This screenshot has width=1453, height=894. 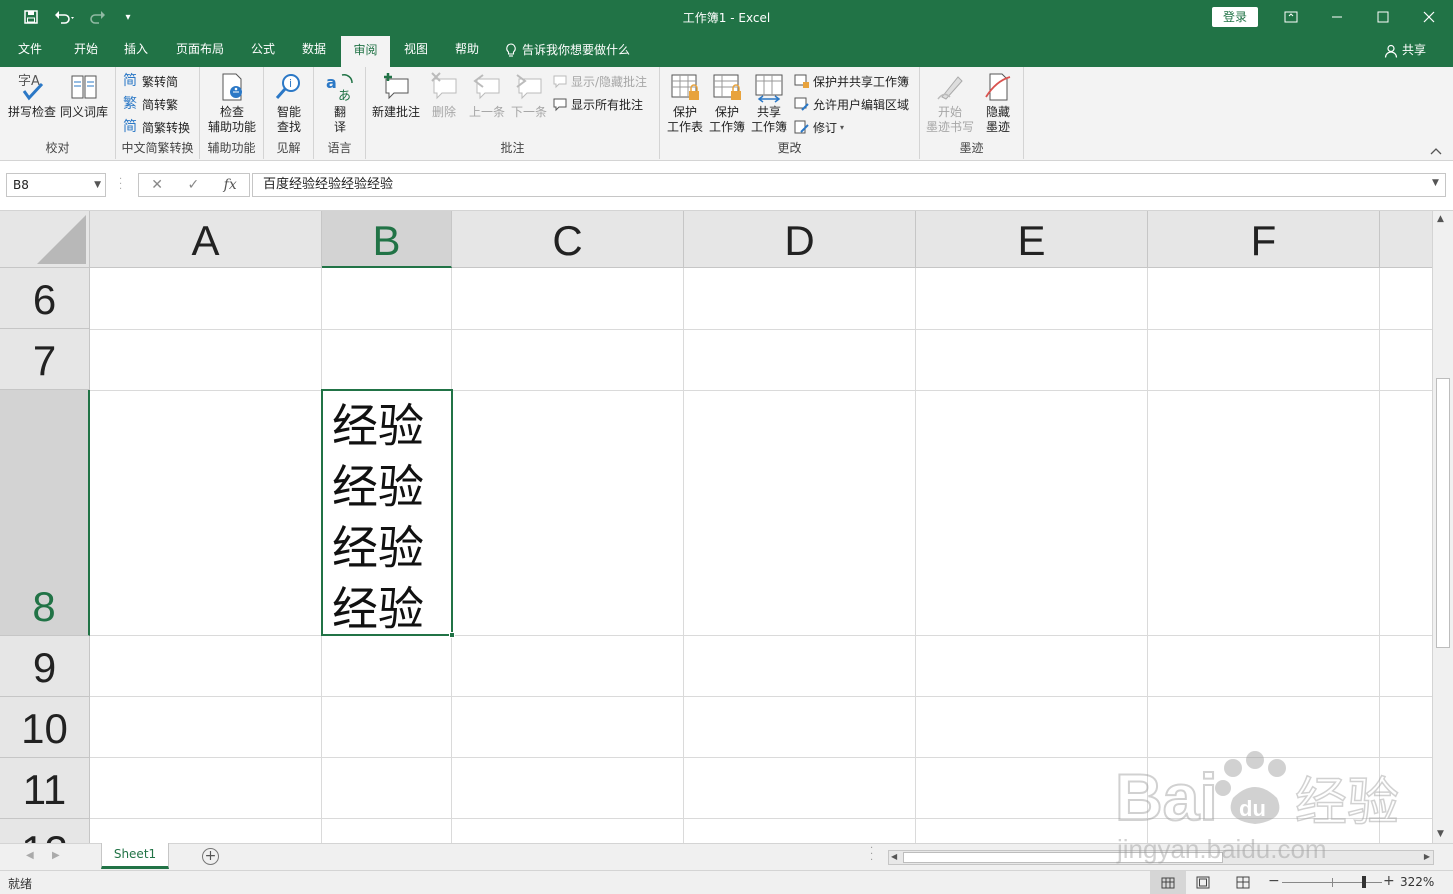 I want to click on delete-comment-button: 删除, so click(x=444, y=95).